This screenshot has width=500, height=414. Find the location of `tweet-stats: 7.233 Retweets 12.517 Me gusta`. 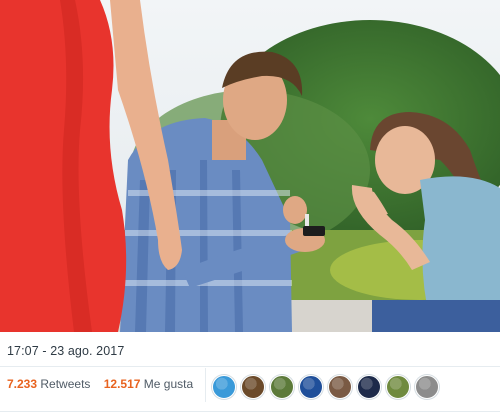

tweet-stats: 7.233 Retweets 12.517 Me gusta is located at coordinates (105, 384).